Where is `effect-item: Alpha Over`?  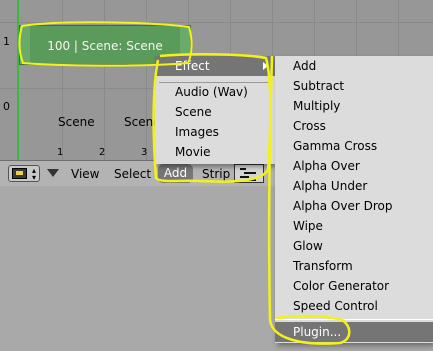
effect-item: Alpha Over is located at coordinates (326, 166).